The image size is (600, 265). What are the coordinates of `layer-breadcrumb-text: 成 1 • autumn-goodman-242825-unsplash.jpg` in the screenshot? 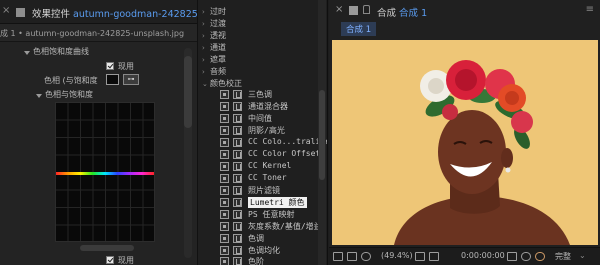 It's located at (92, 33).